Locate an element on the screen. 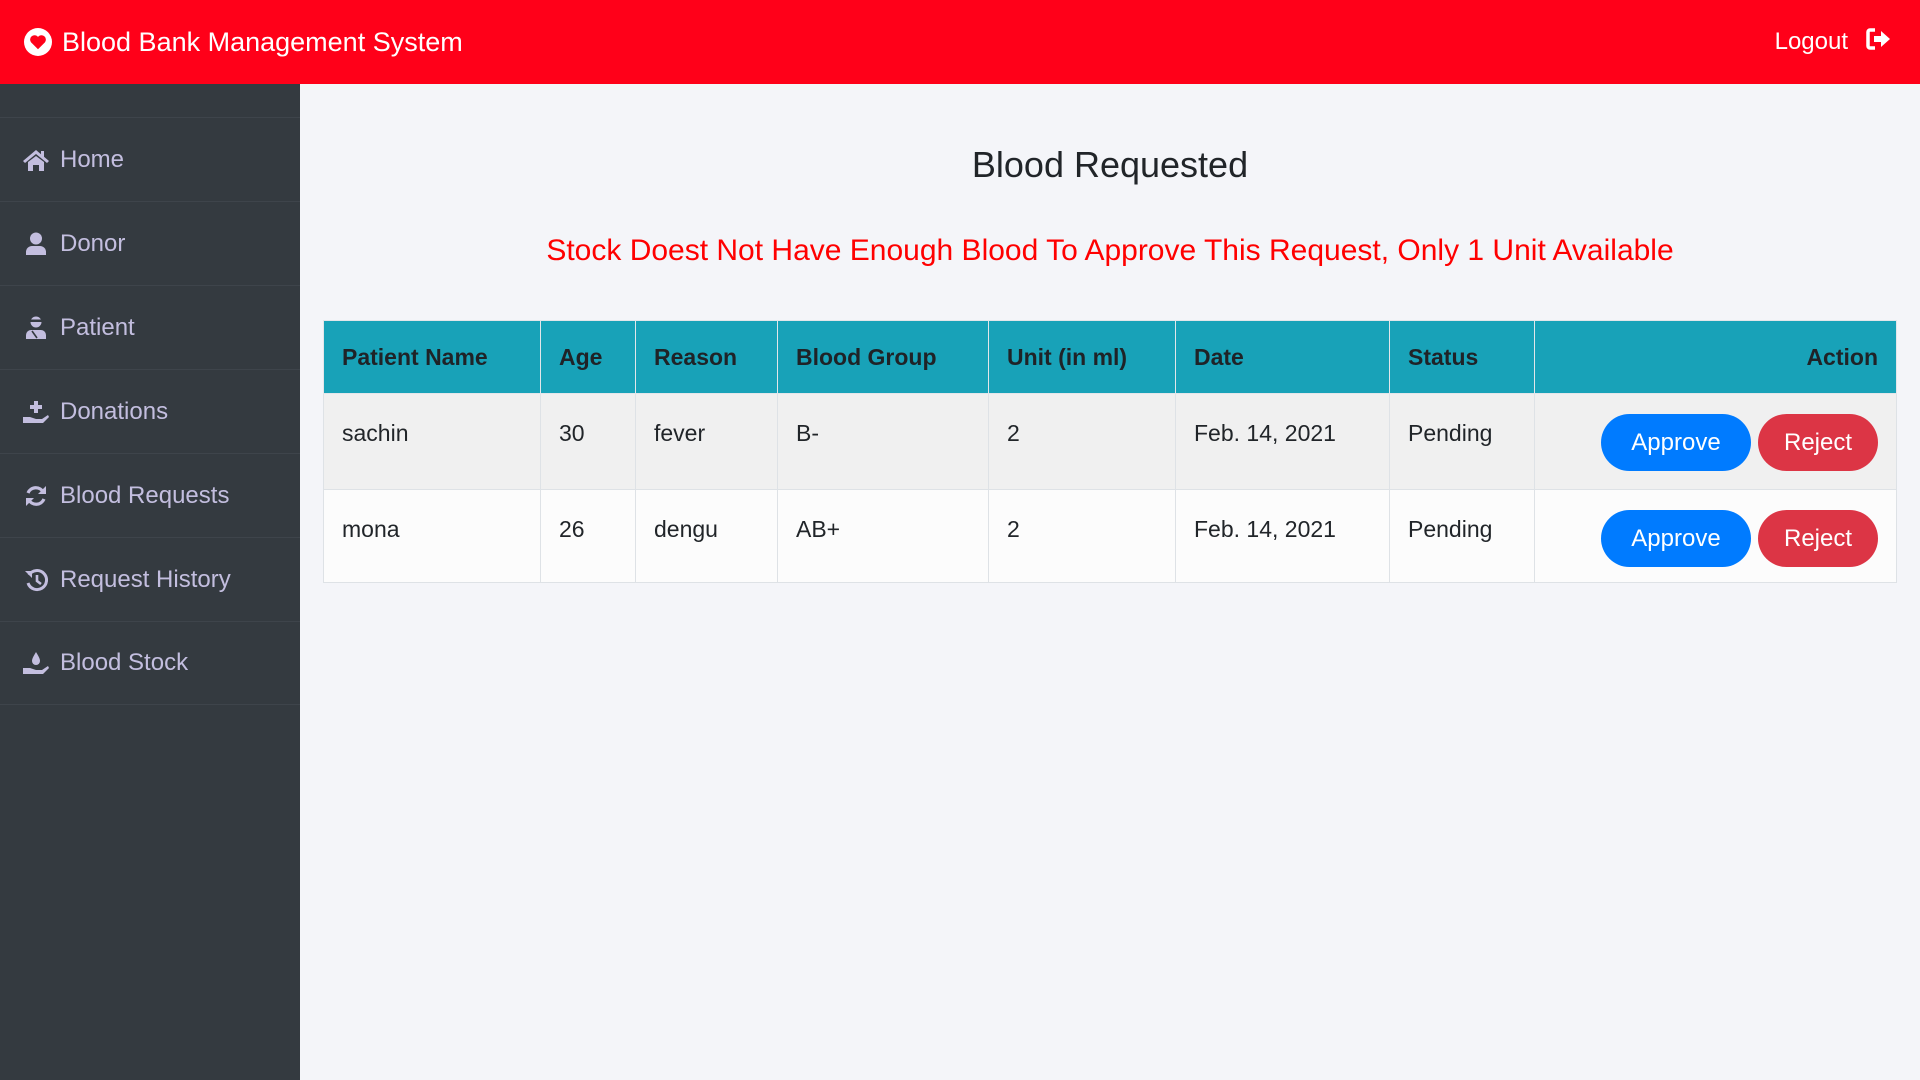  home-icon is located at coordinates (36, 160).